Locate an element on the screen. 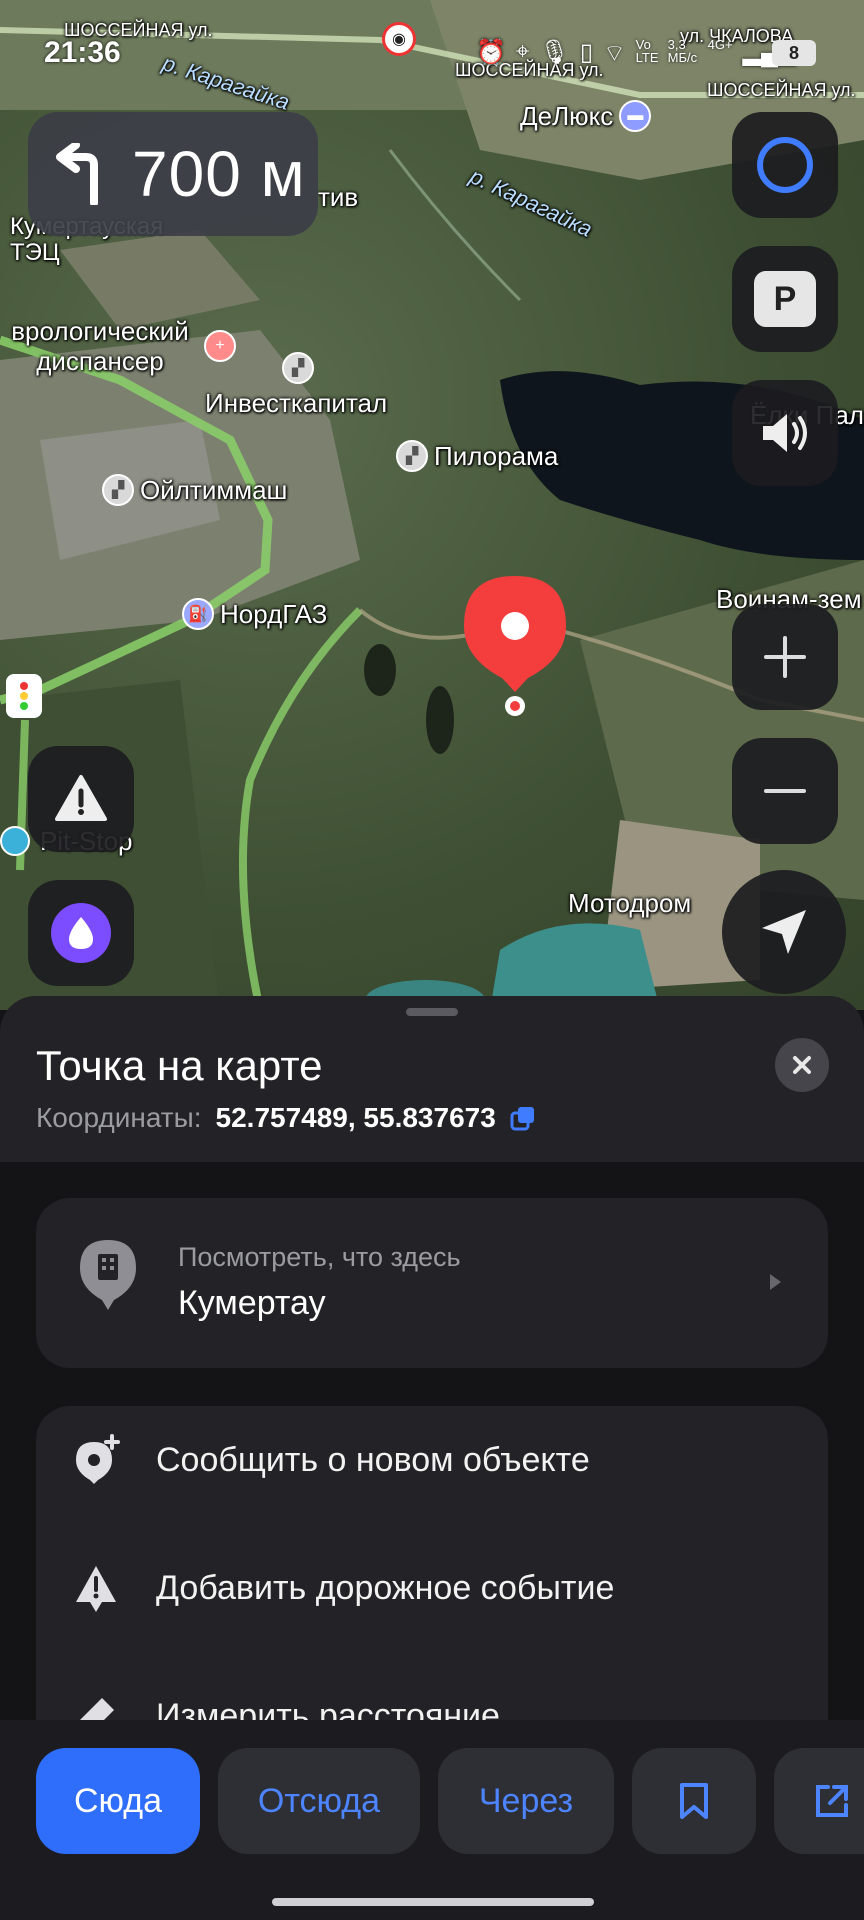 This screenshot has height=1920, width=864. alice-assistant-button is located at coordinates (785, 165).